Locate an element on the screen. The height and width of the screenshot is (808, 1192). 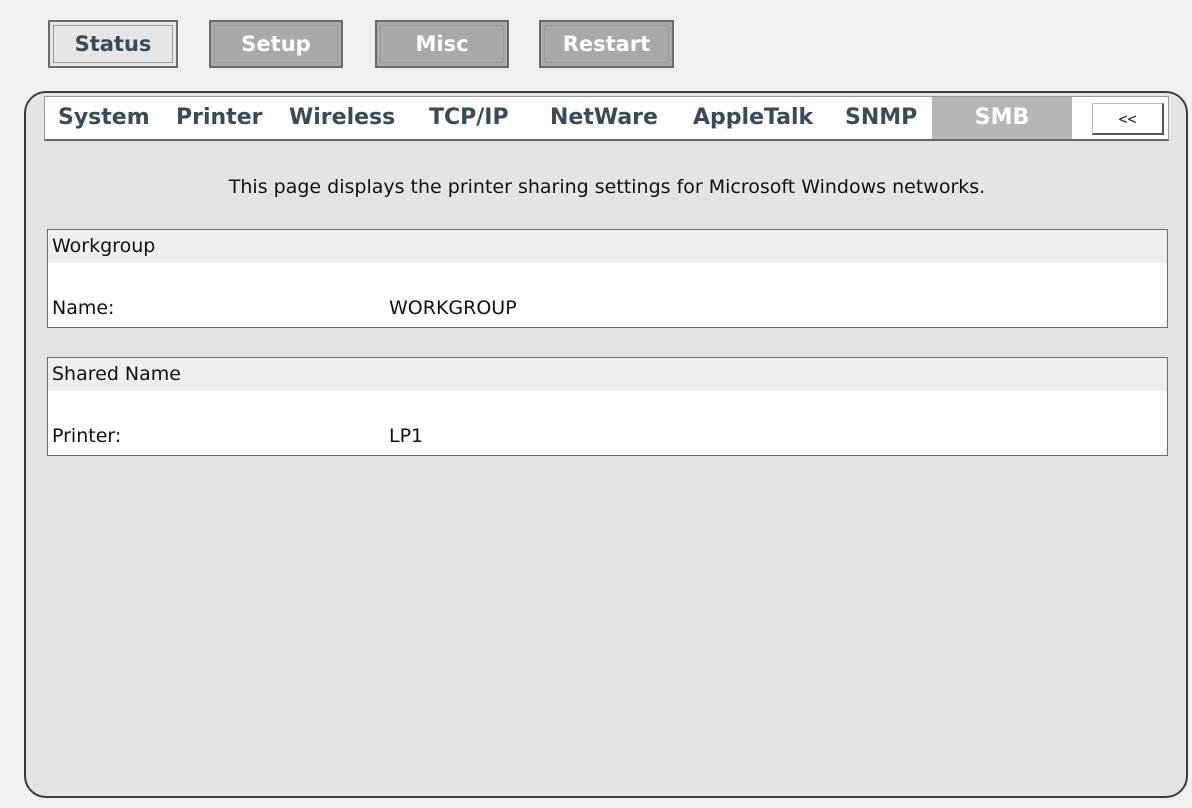
tab-netware: NetWare is located at coordinates (604, 118).